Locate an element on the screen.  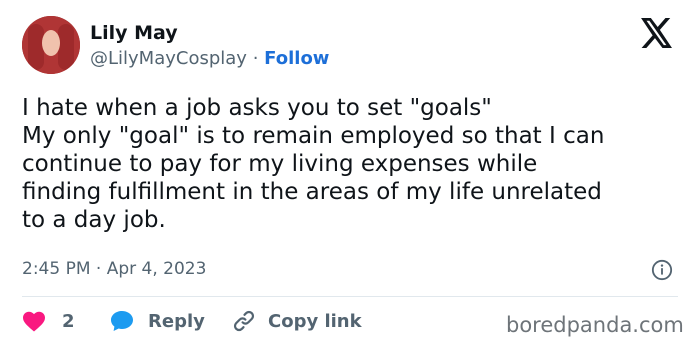
author-handle-row: @LilyMayCosplay · Follow is located at coordinates (209, 58).